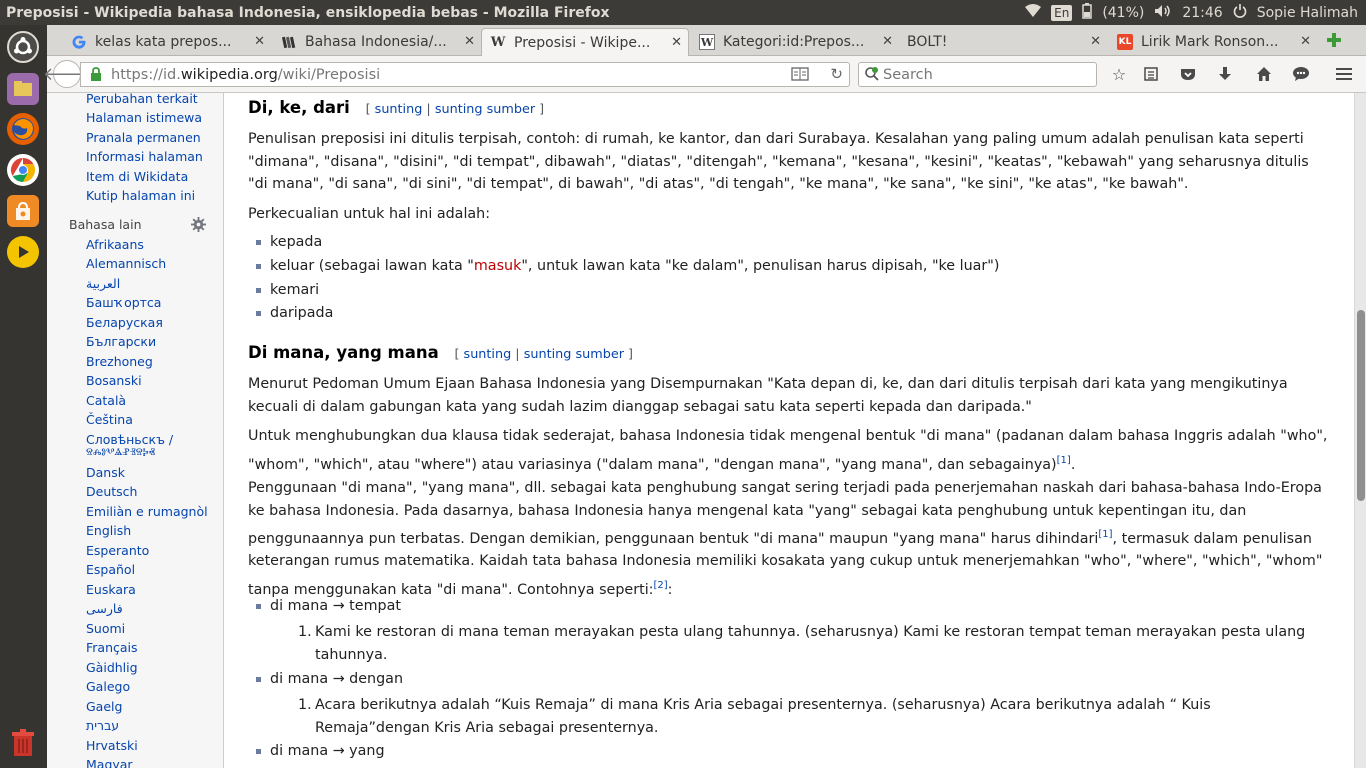  I want to click on sidebar-language-link: Hrvatski, so click(112, 745).